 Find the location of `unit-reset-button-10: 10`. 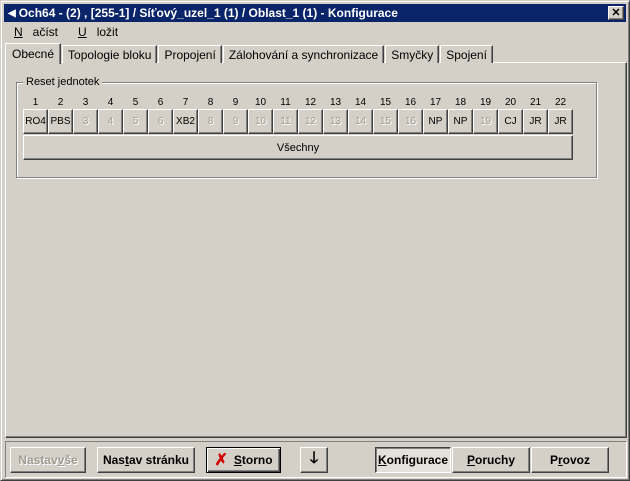

unit-reset-button-10: 10 is located at coordinates (260, 121).